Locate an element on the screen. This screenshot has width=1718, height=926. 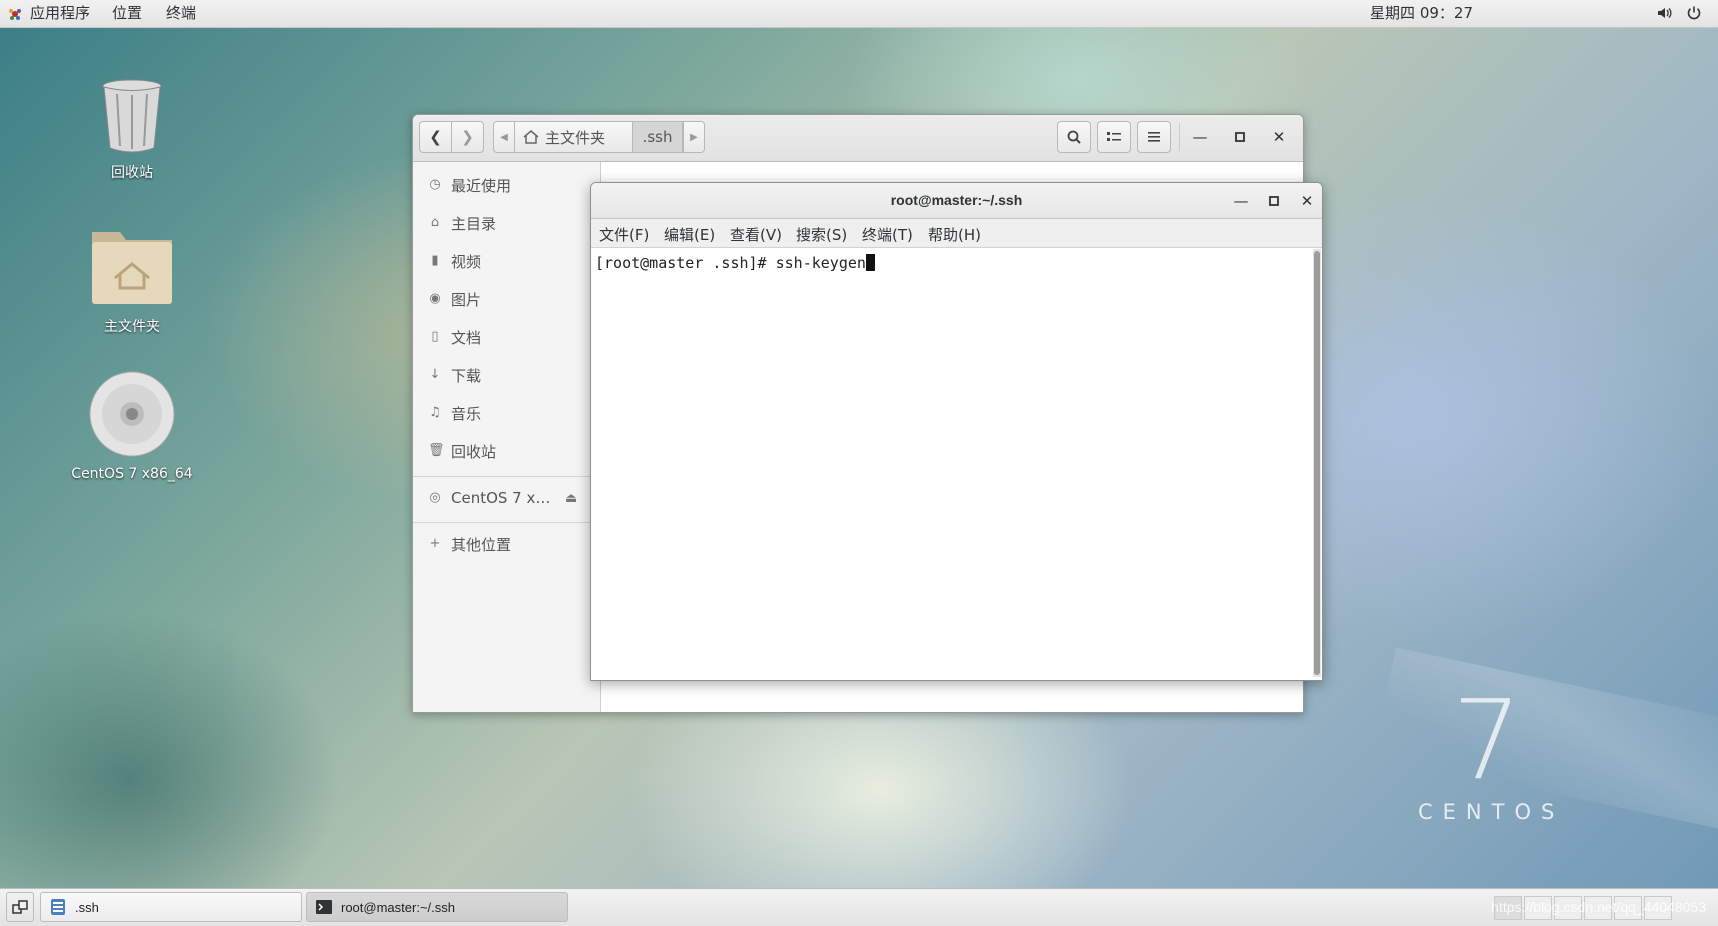
clock: 星期四 09：27 is located at coordinates (1421, 13).